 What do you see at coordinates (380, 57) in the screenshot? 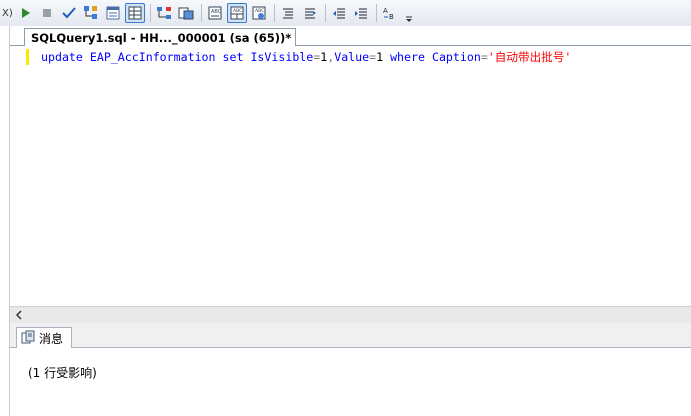
I see `number-literal: 1` at bounding box center [380, 57].